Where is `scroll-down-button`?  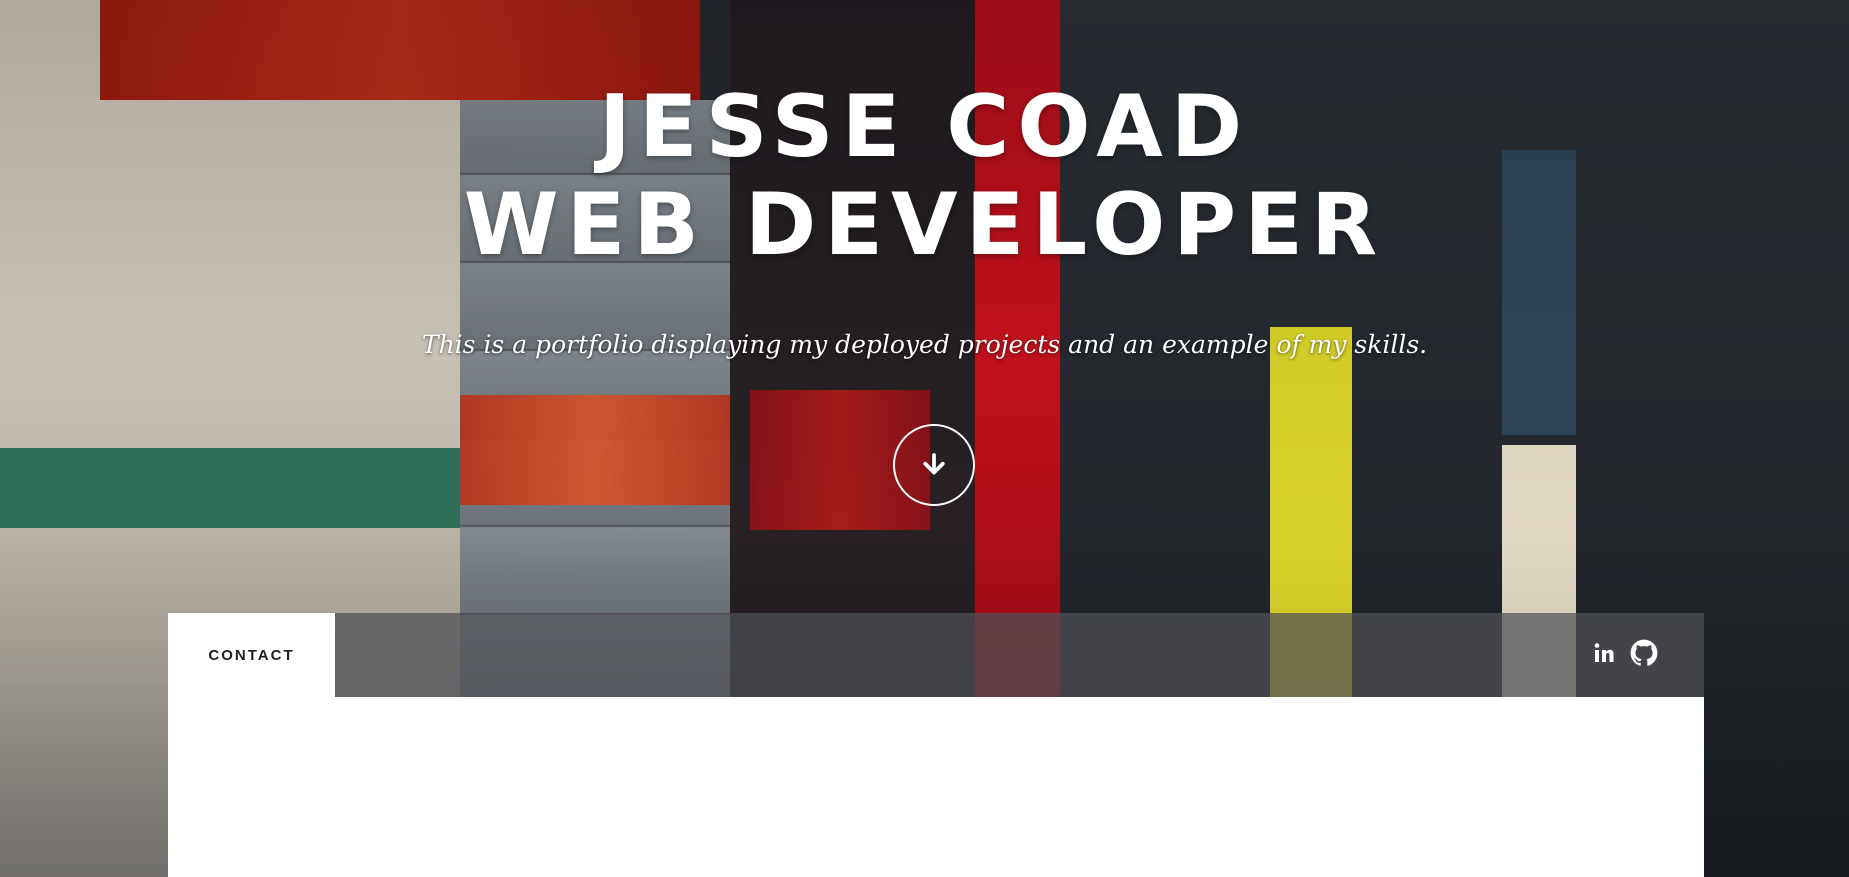
scroll-down-button is located at coordinates (934, 465).